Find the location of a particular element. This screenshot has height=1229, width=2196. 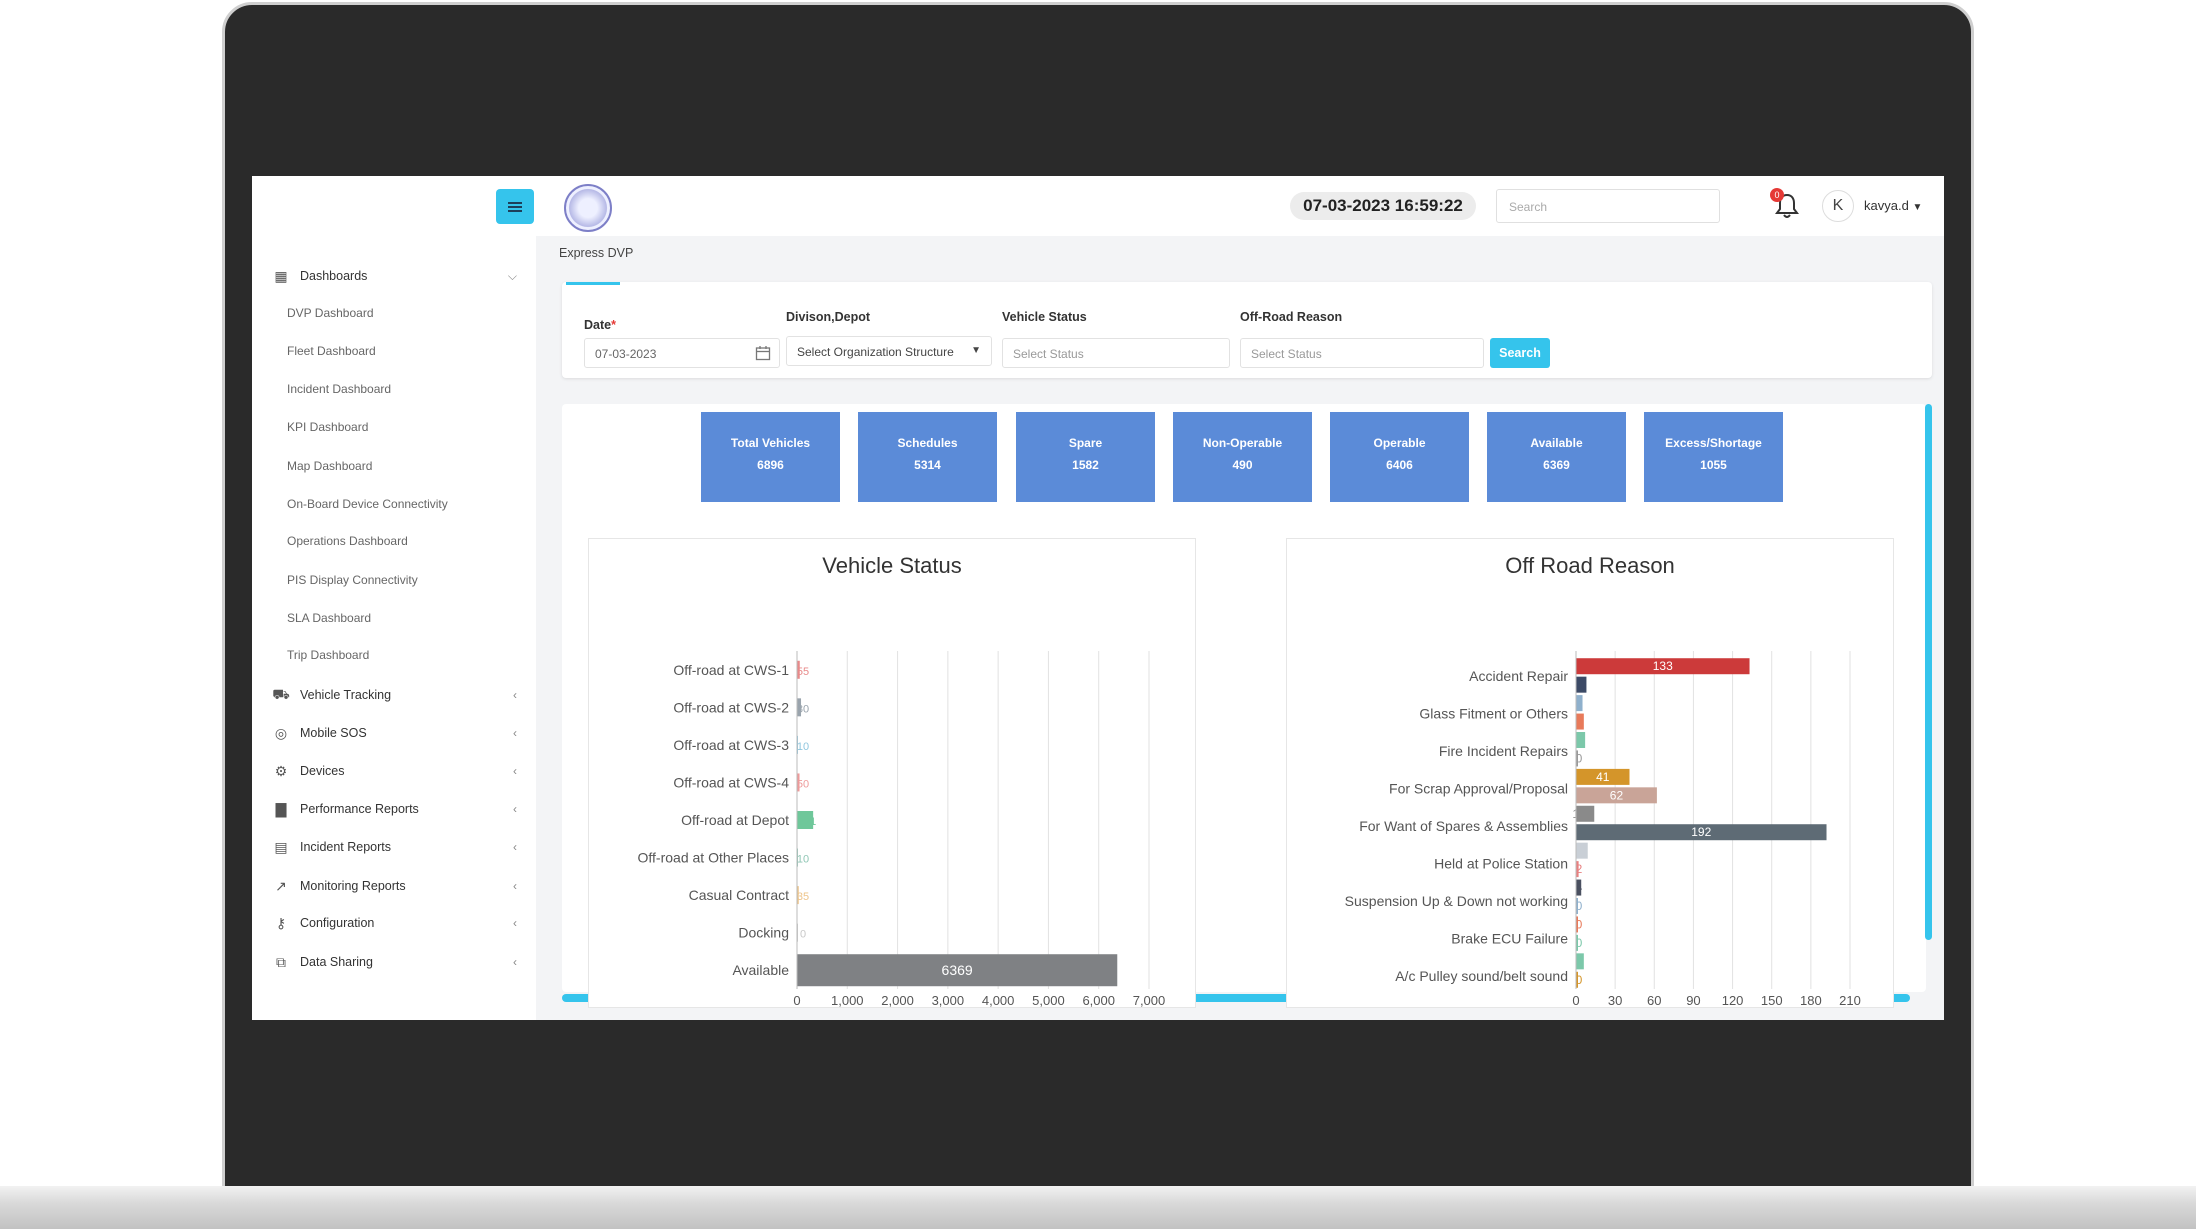

sidebar-item-incident-dashboard: Incident Dashboard is located at coordinates (339, 389).